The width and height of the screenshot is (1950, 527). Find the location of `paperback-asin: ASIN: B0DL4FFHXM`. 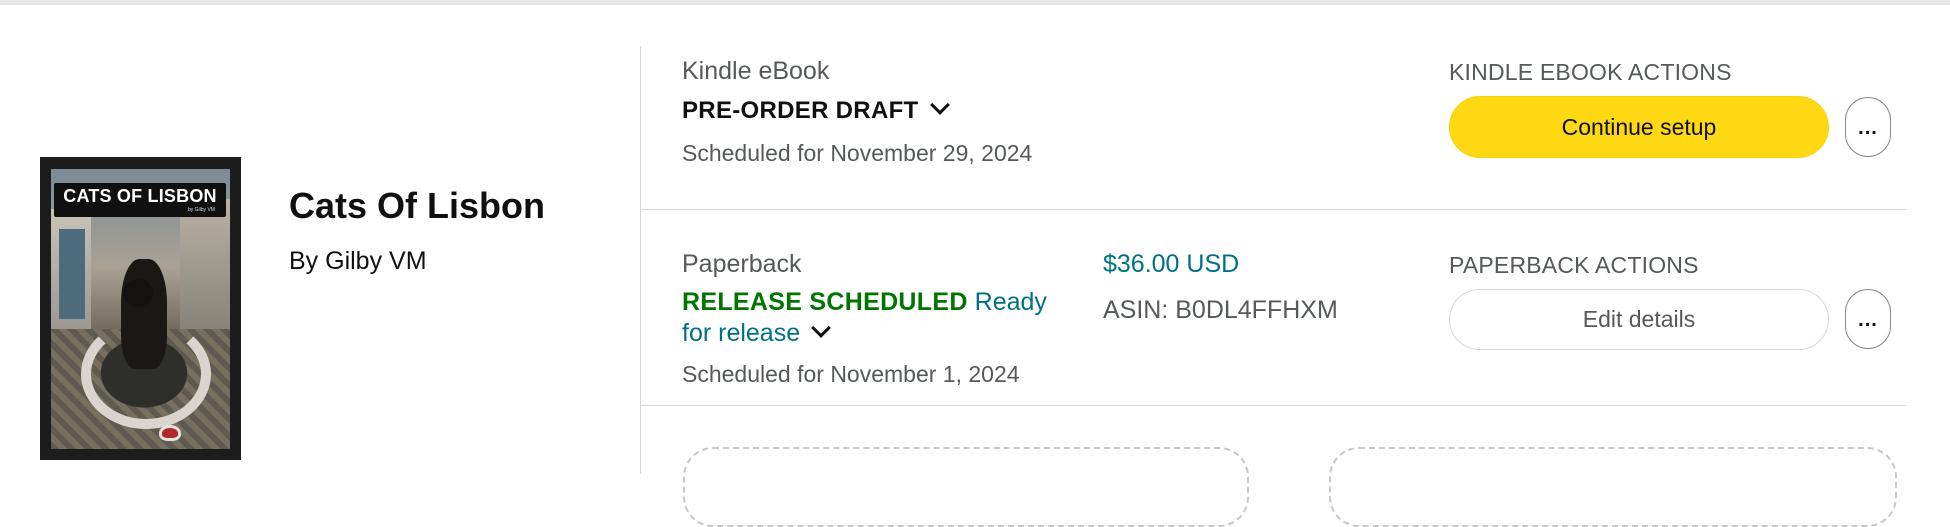

paperback-asin: ASIN: B0DL4FFHXM is located at coordinates (1220, 310).